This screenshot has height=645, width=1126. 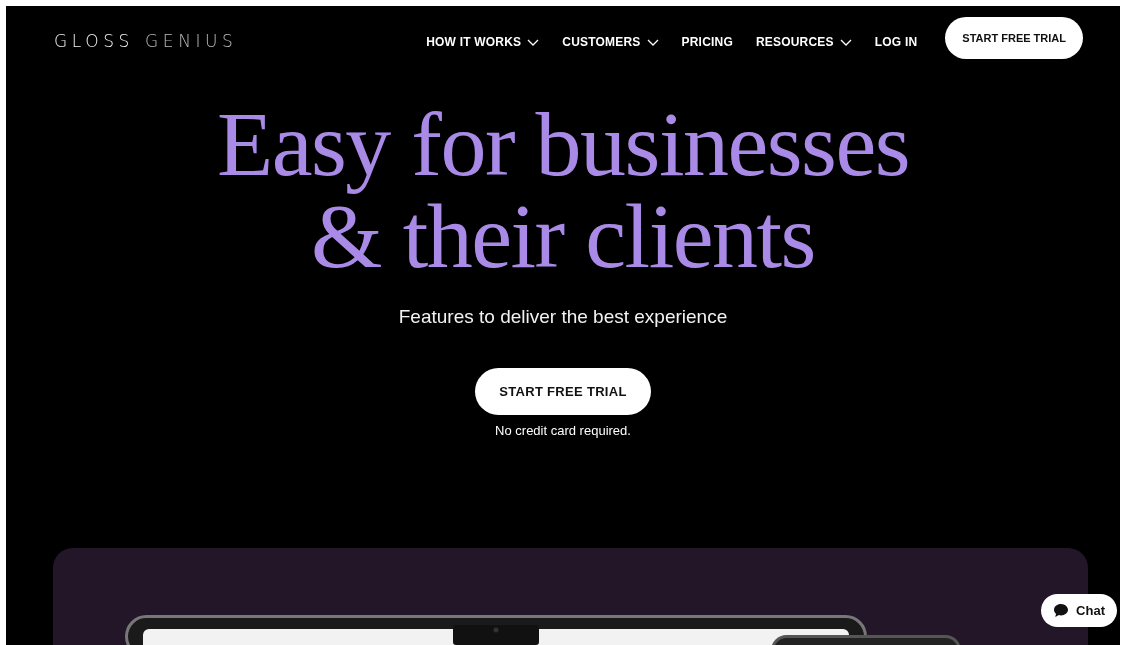 What do you see at coordinates (563, 430) in the screenshot?
I see `no-credit-card-note: No credit card required.` at bounding box center [563, 430].